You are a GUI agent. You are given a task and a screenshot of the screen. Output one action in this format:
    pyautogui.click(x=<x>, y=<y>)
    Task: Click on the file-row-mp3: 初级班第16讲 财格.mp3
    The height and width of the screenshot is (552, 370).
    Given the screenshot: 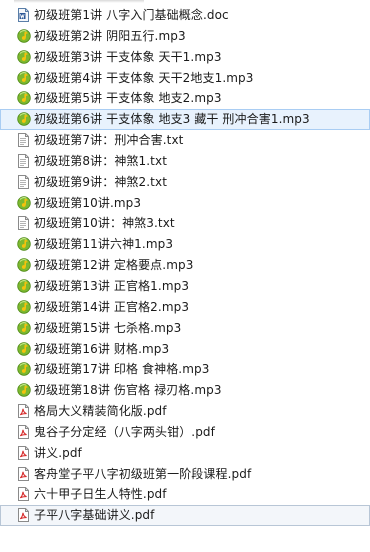 What is the action you would take?
    pyautogui.click(x=185, y=349)
    